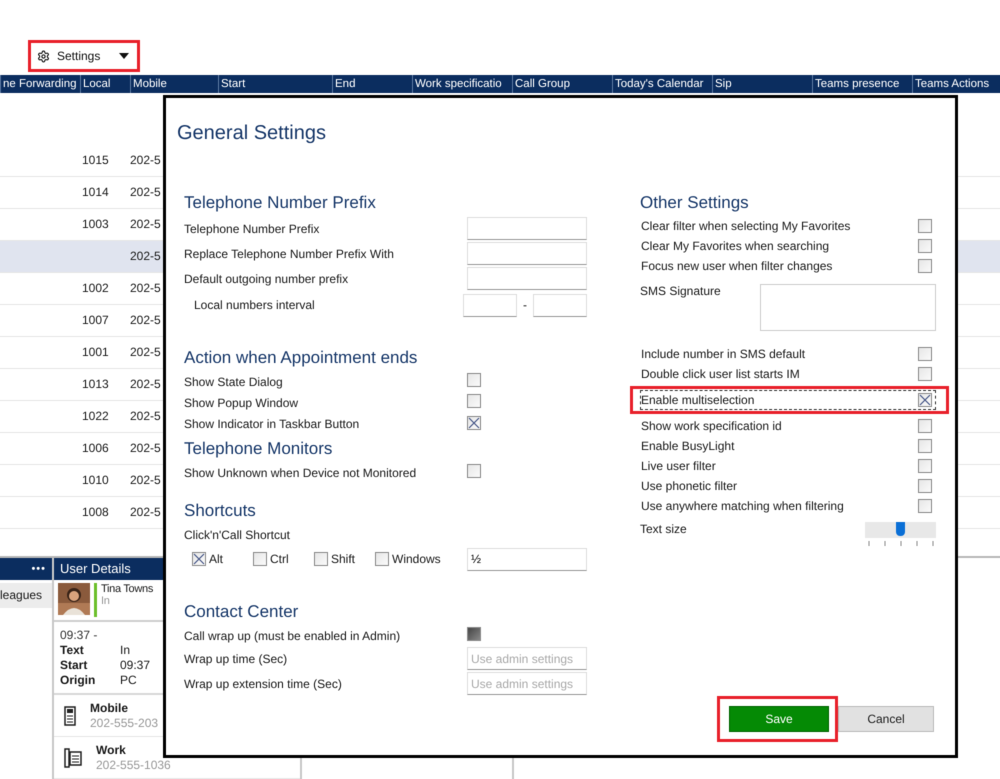 The height and width of the screenshot is (779, 1000). I want to click on column-header: Mobile, so click(174, 83).